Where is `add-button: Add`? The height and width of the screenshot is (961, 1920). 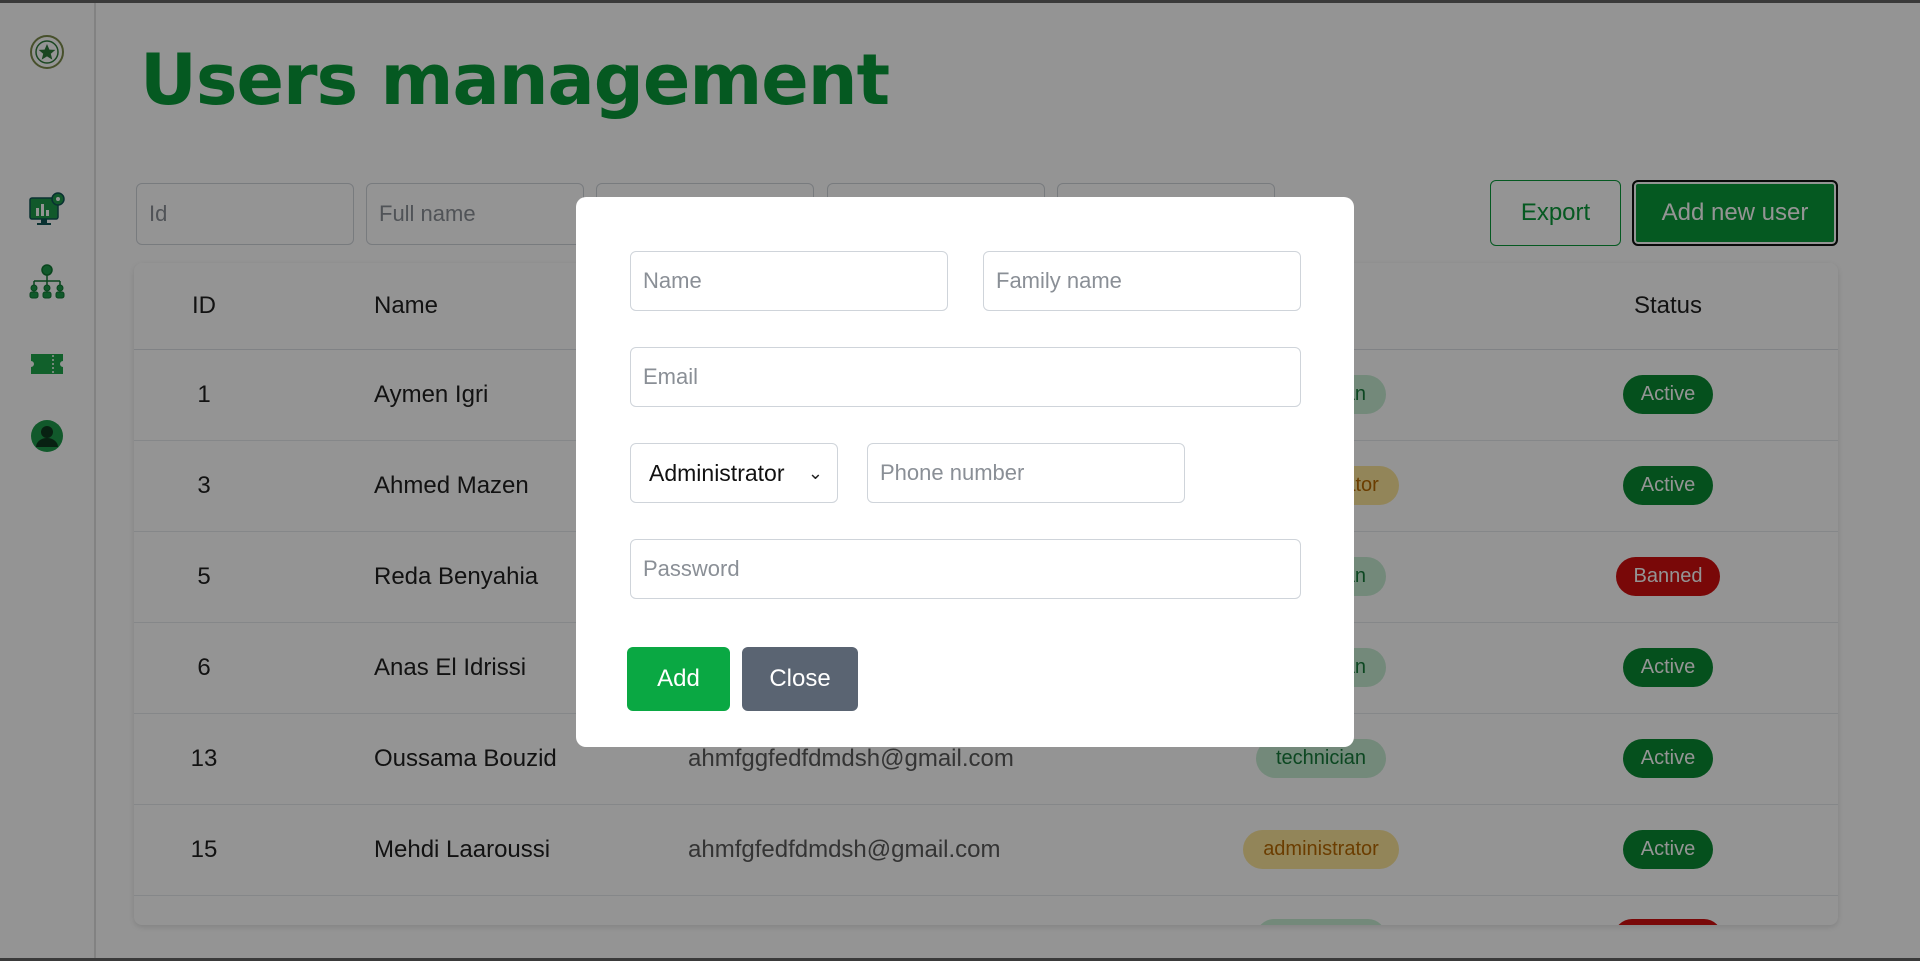
add-button: Add is located at coordinates (678, 679).